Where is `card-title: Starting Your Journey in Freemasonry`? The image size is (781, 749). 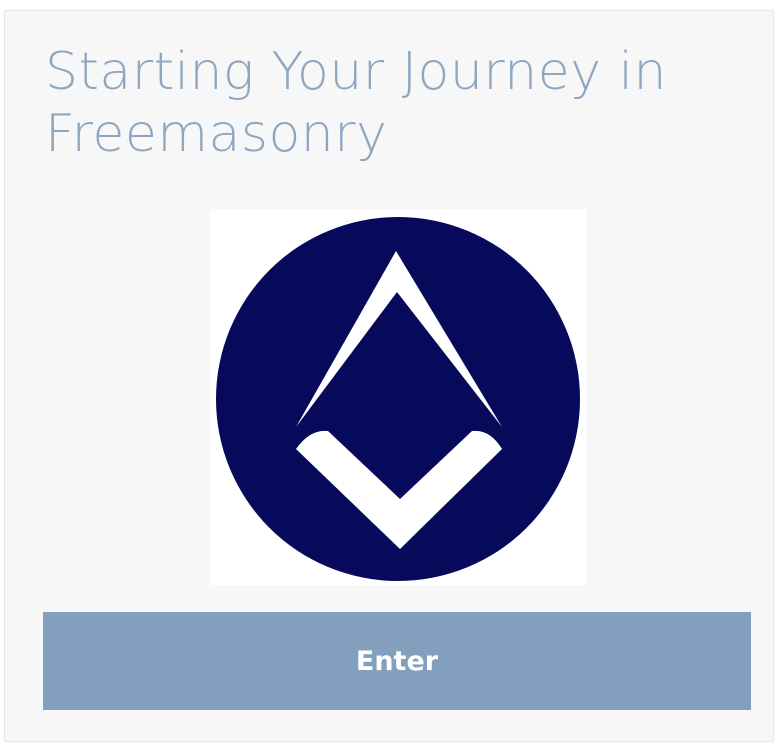 card-title: Starting Your Journey in Freemasonry is located at coordinates (356, 103).